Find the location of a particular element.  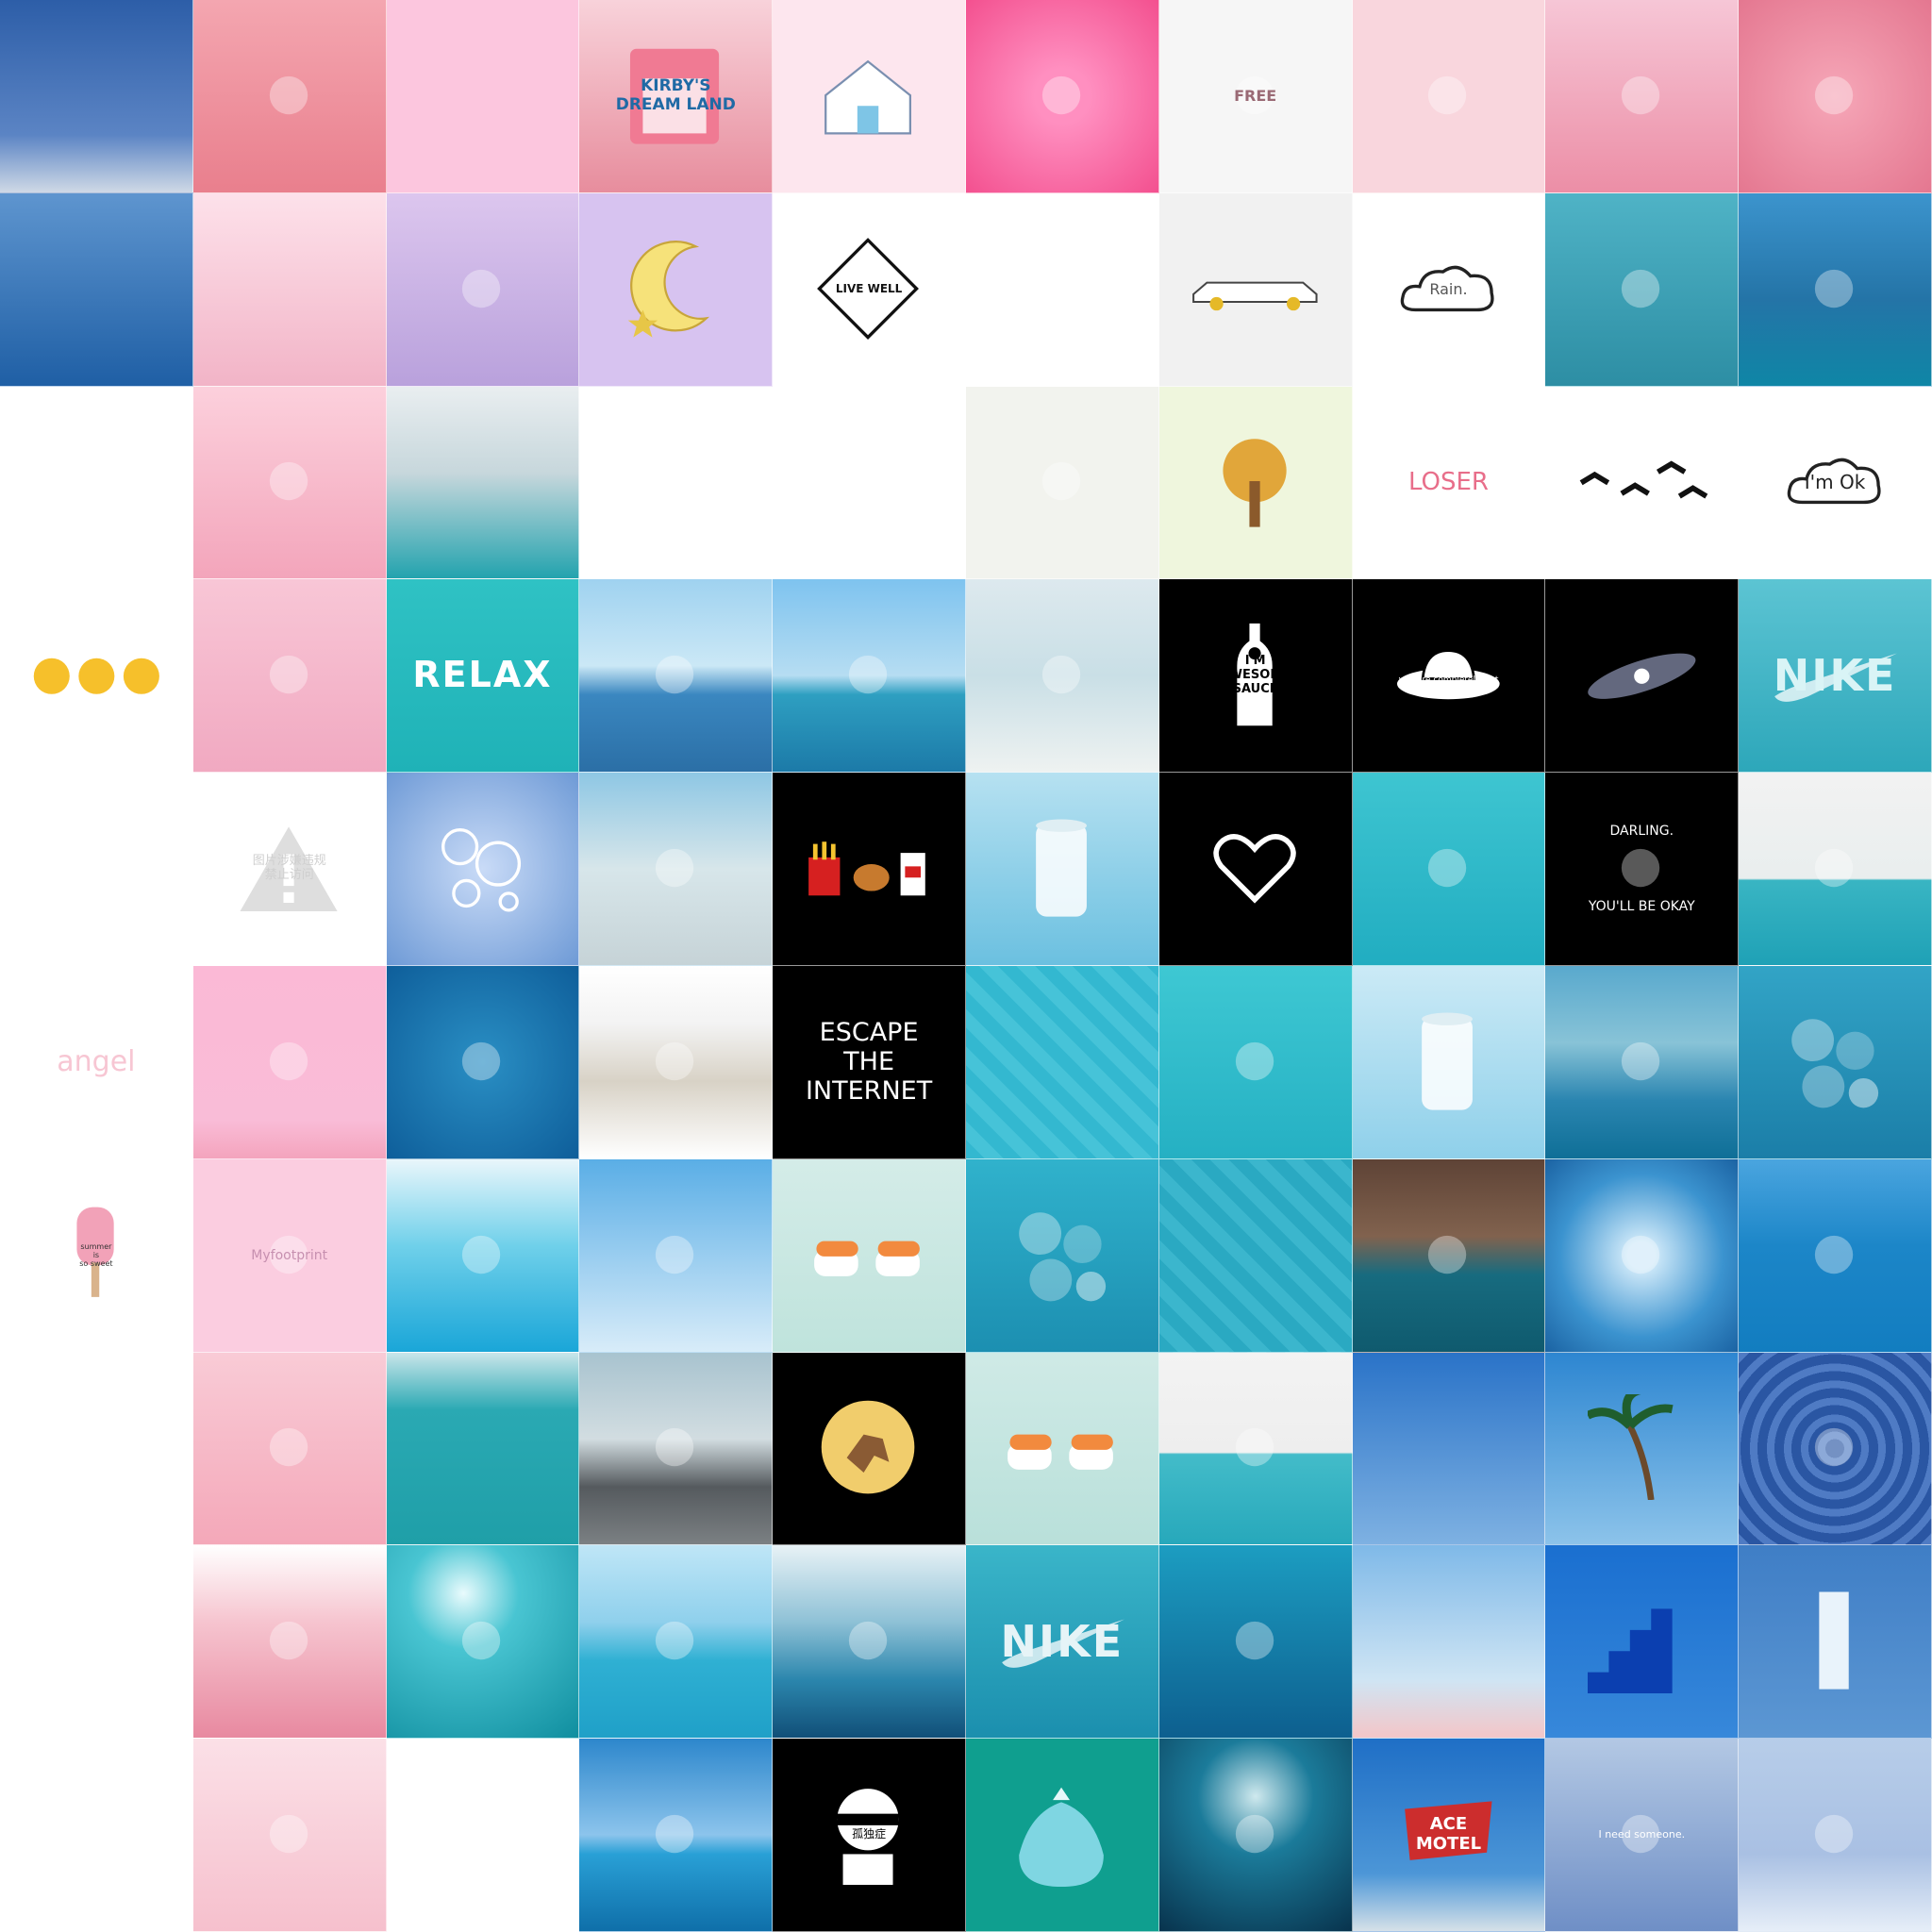

three-figures-icon is located at coordinates (95, 481).